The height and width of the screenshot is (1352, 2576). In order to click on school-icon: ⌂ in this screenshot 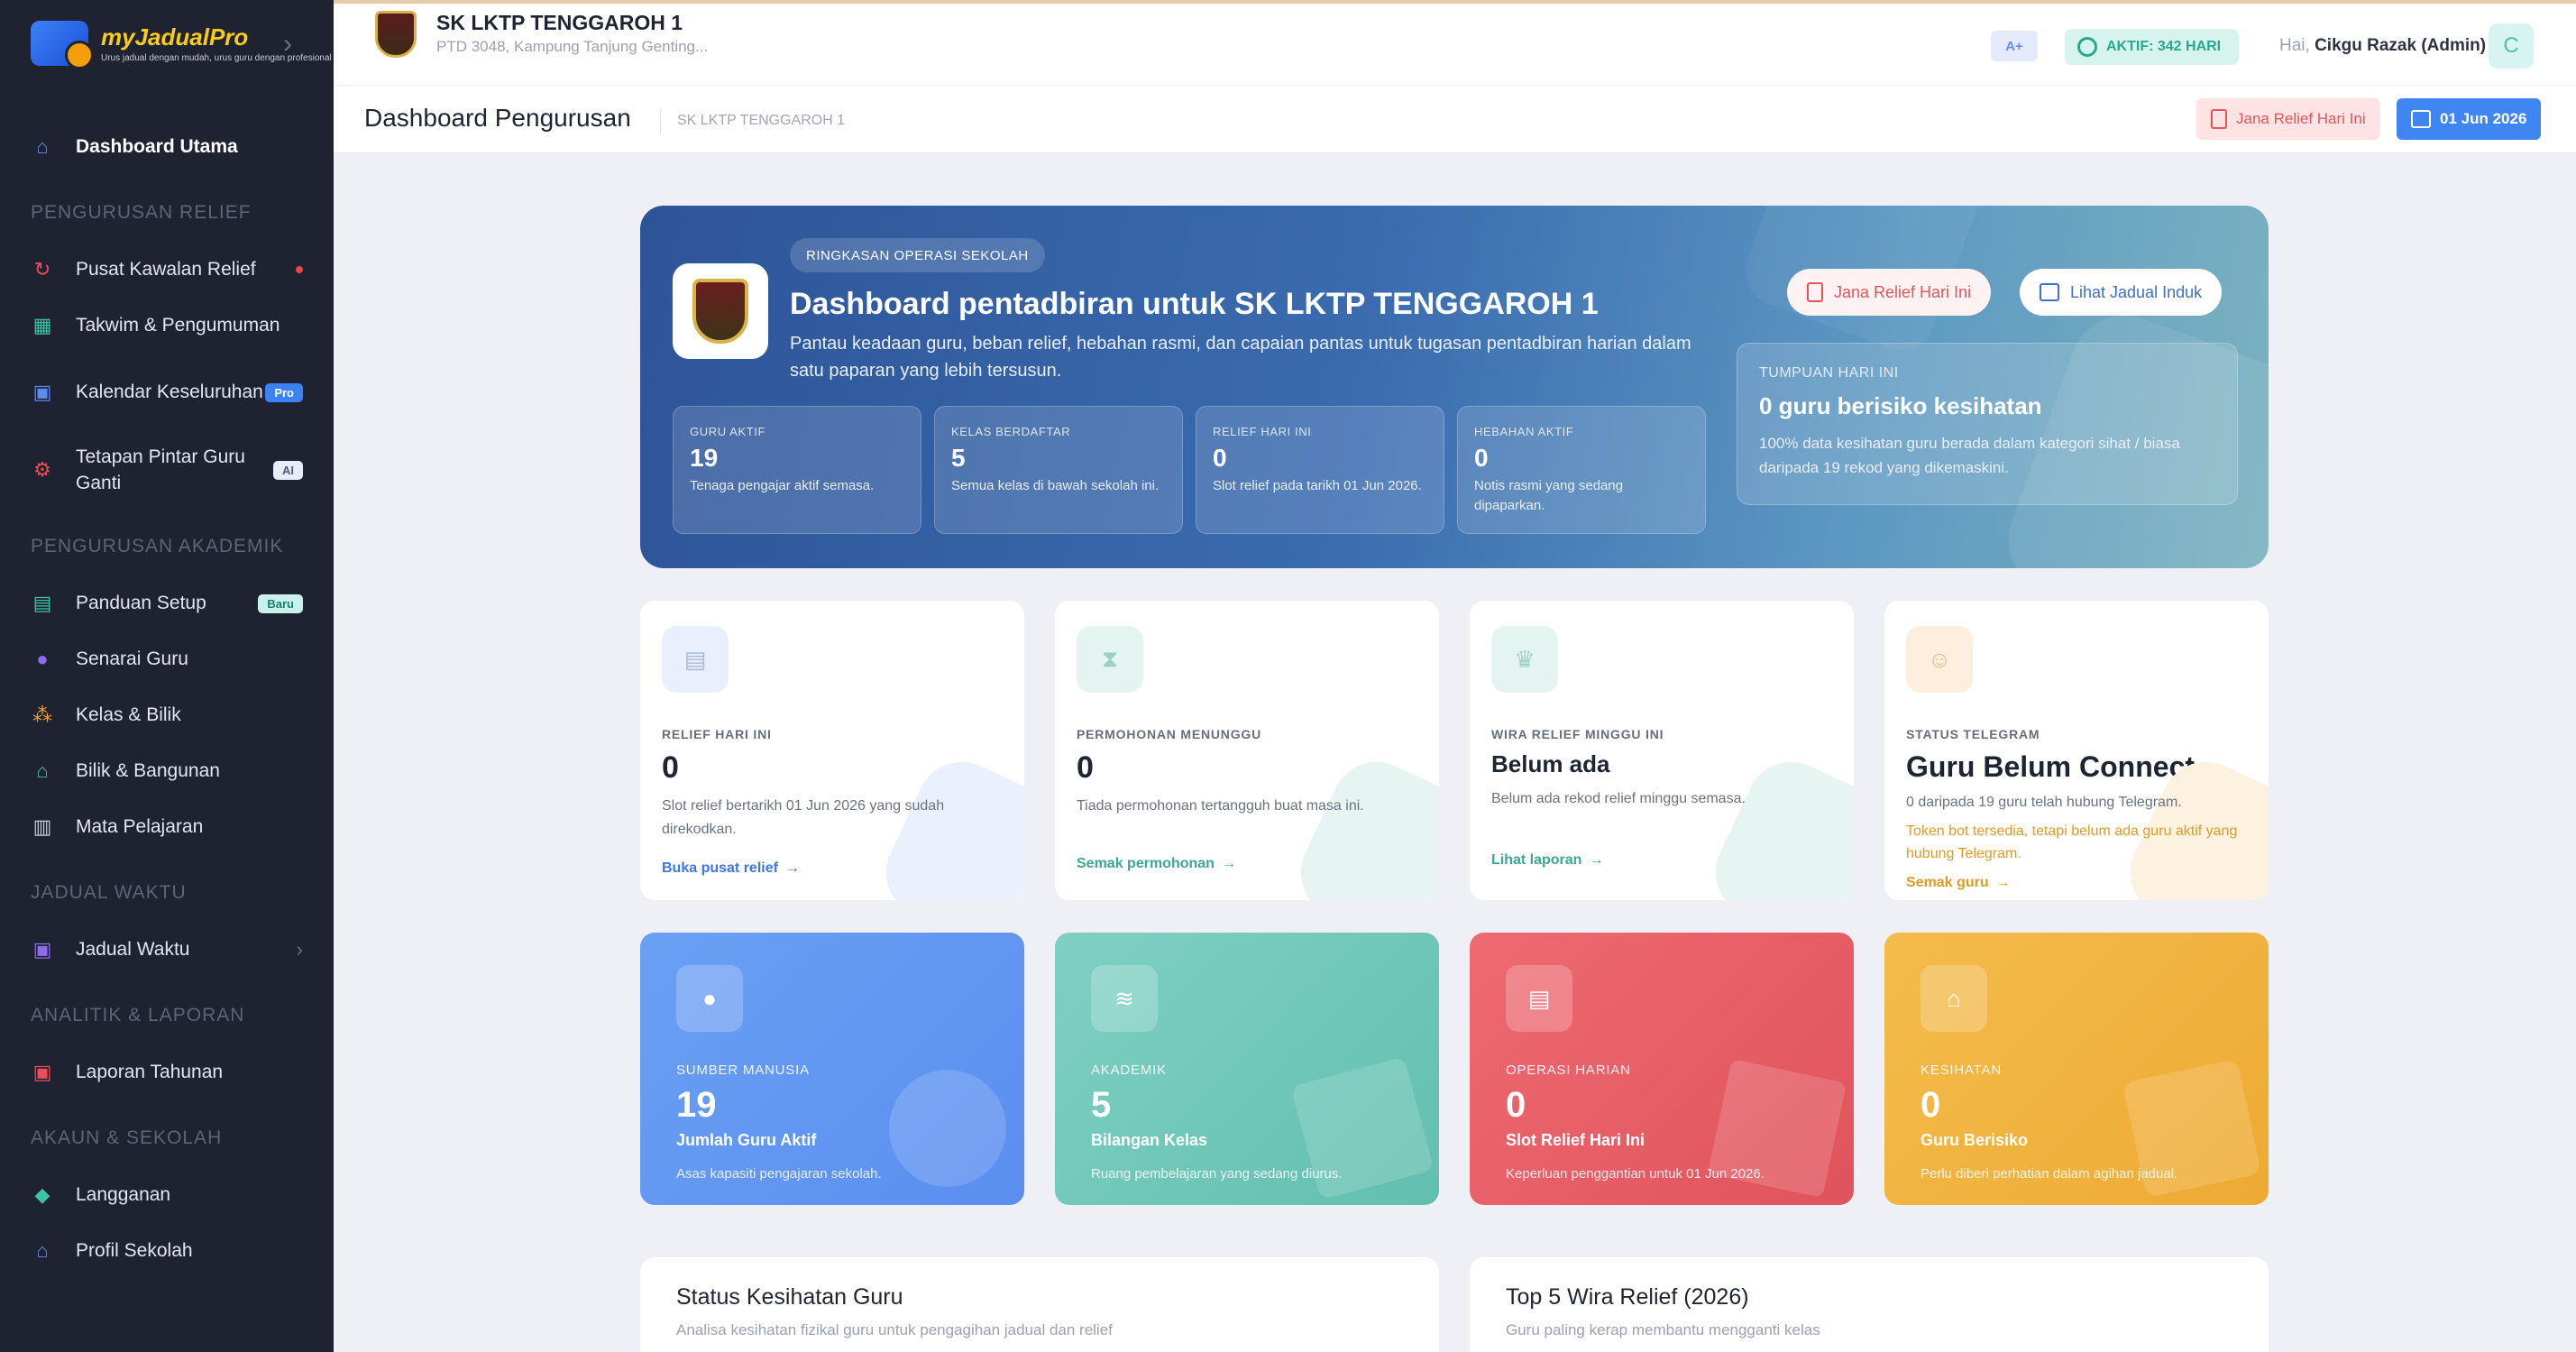, I will do `click(42, 1250)`.